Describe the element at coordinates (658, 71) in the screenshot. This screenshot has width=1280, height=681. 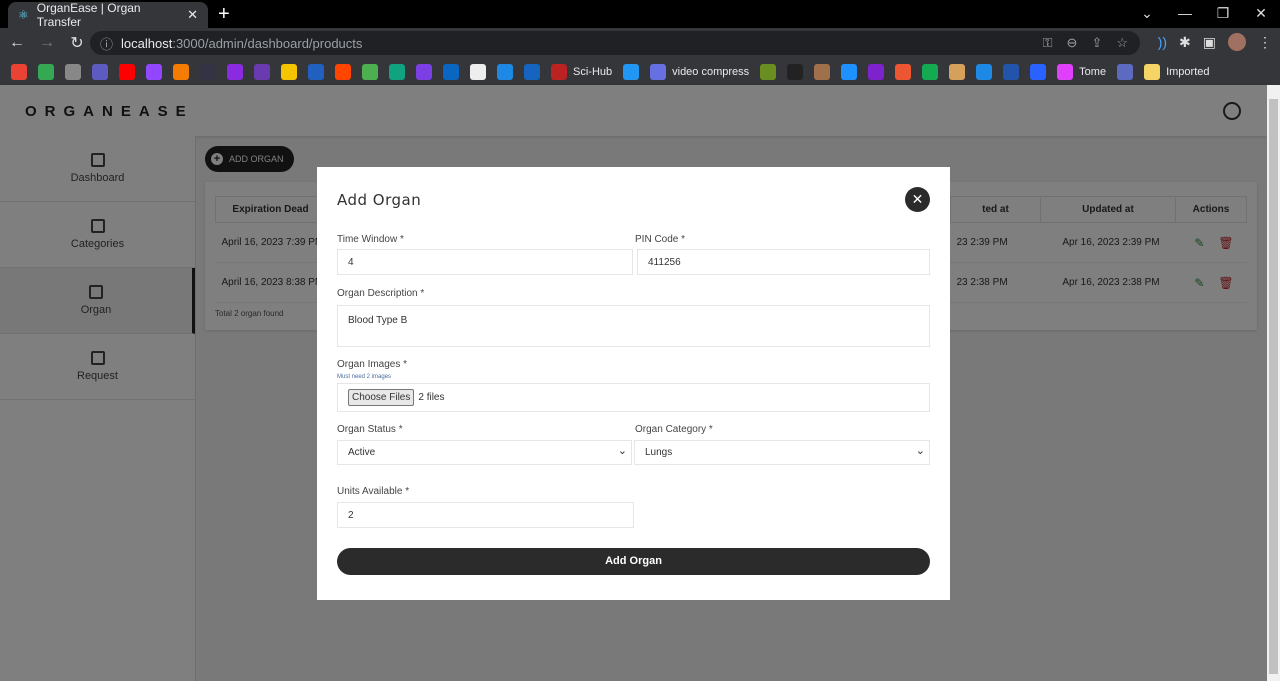
I see `compress-icon` at that location.